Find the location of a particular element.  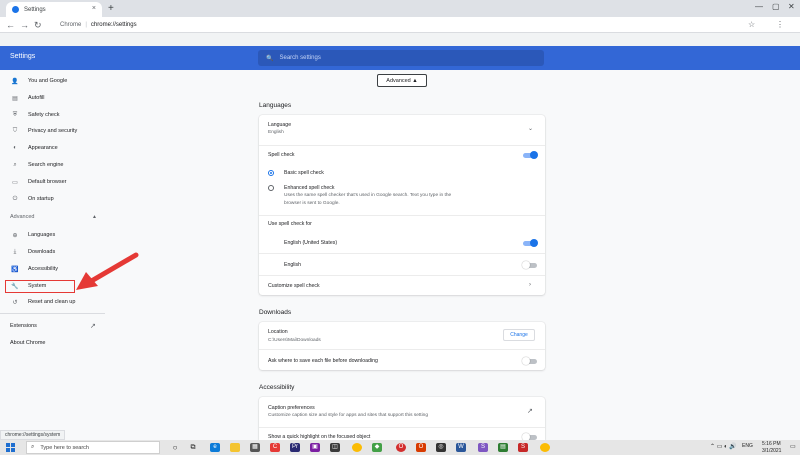

sidebar-item-on-startup: ⏻ On startup is located at coordinates (32, 199).